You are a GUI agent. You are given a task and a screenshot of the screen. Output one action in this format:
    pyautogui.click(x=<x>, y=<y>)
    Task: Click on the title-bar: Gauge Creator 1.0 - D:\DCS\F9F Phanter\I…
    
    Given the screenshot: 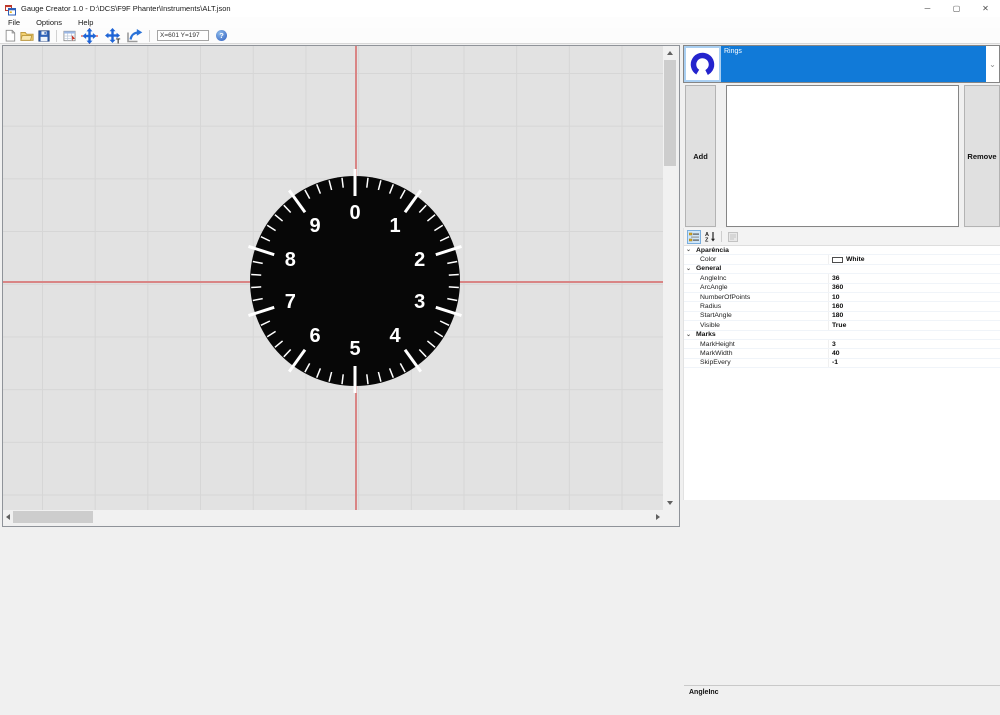 What is the action you would take?
    pyautogui.click(x=500, y=8)
    